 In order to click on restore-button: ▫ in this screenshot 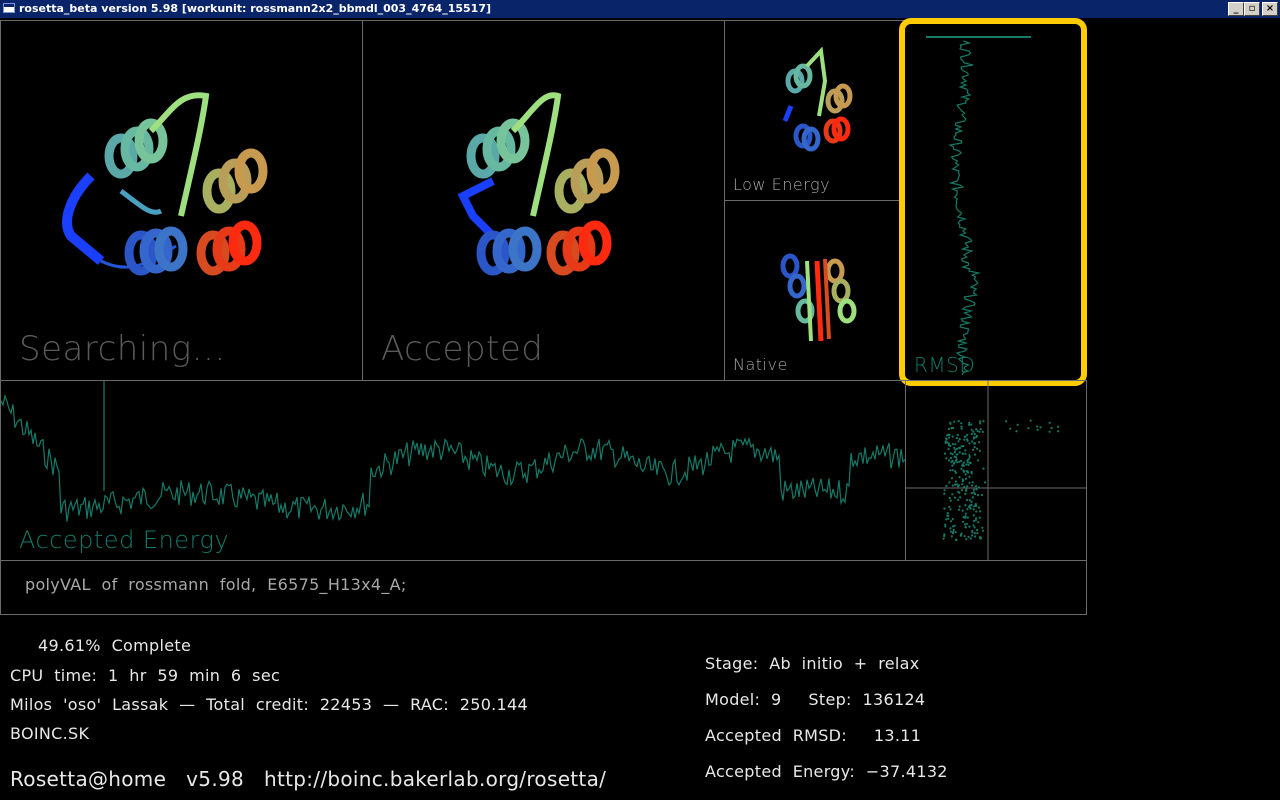, I will do `click(1252, 9)`.